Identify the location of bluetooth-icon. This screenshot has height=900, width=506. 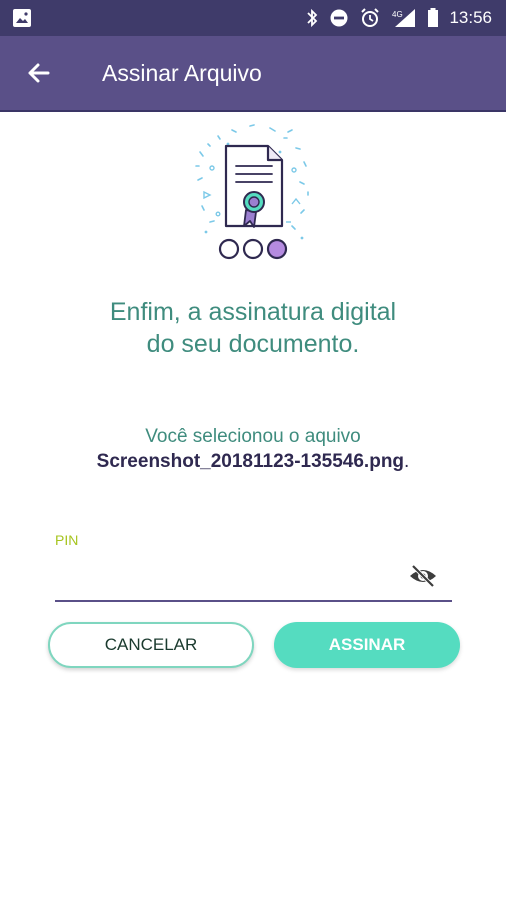
(312, 18).